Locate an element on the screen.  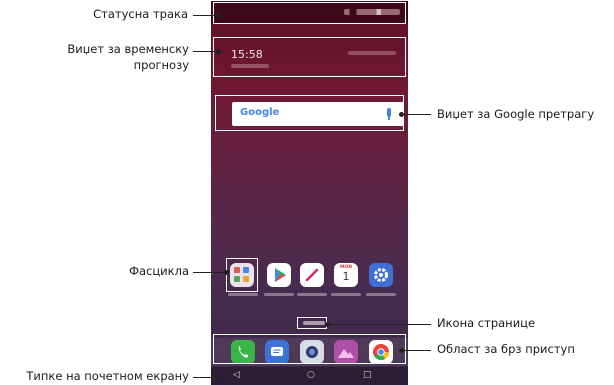
callout-weather-line1: Виџет за временску is located at coordinates (128, 49).